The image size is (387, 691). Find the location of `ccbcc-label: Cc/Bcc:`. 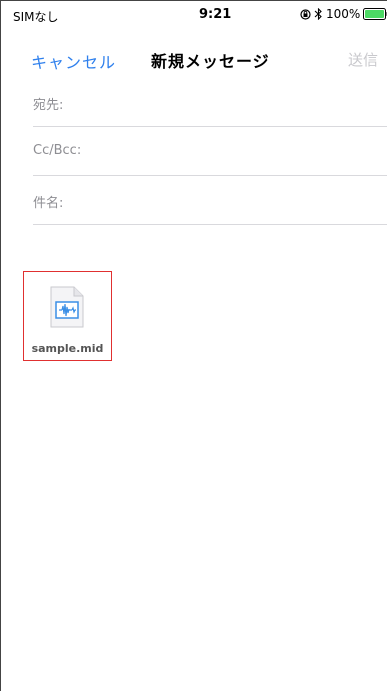

ccbcc-label: Cc/Bcc: is located at coordinates (57, 150).